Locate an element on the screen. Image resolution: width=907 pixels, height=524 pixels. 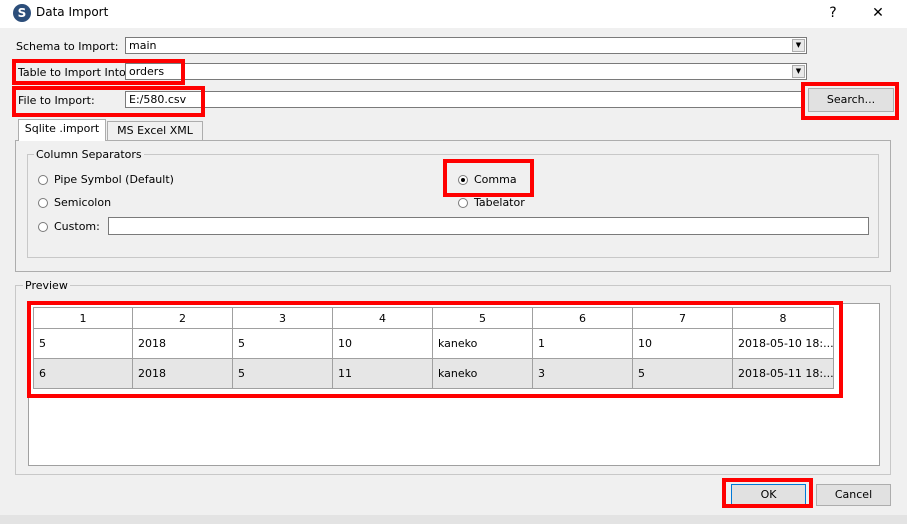
table-combo: orders ▼ is located at coordinates (466, 71).